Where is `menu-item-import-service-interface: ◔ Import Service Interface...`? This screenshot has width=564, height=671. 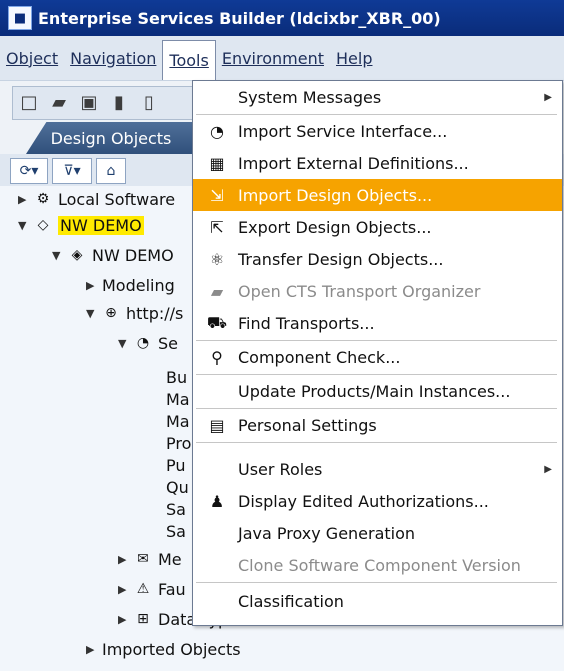
menu-item-import-service-interface: ◔ Import Service Interface... is located at coordinates (377, 131).